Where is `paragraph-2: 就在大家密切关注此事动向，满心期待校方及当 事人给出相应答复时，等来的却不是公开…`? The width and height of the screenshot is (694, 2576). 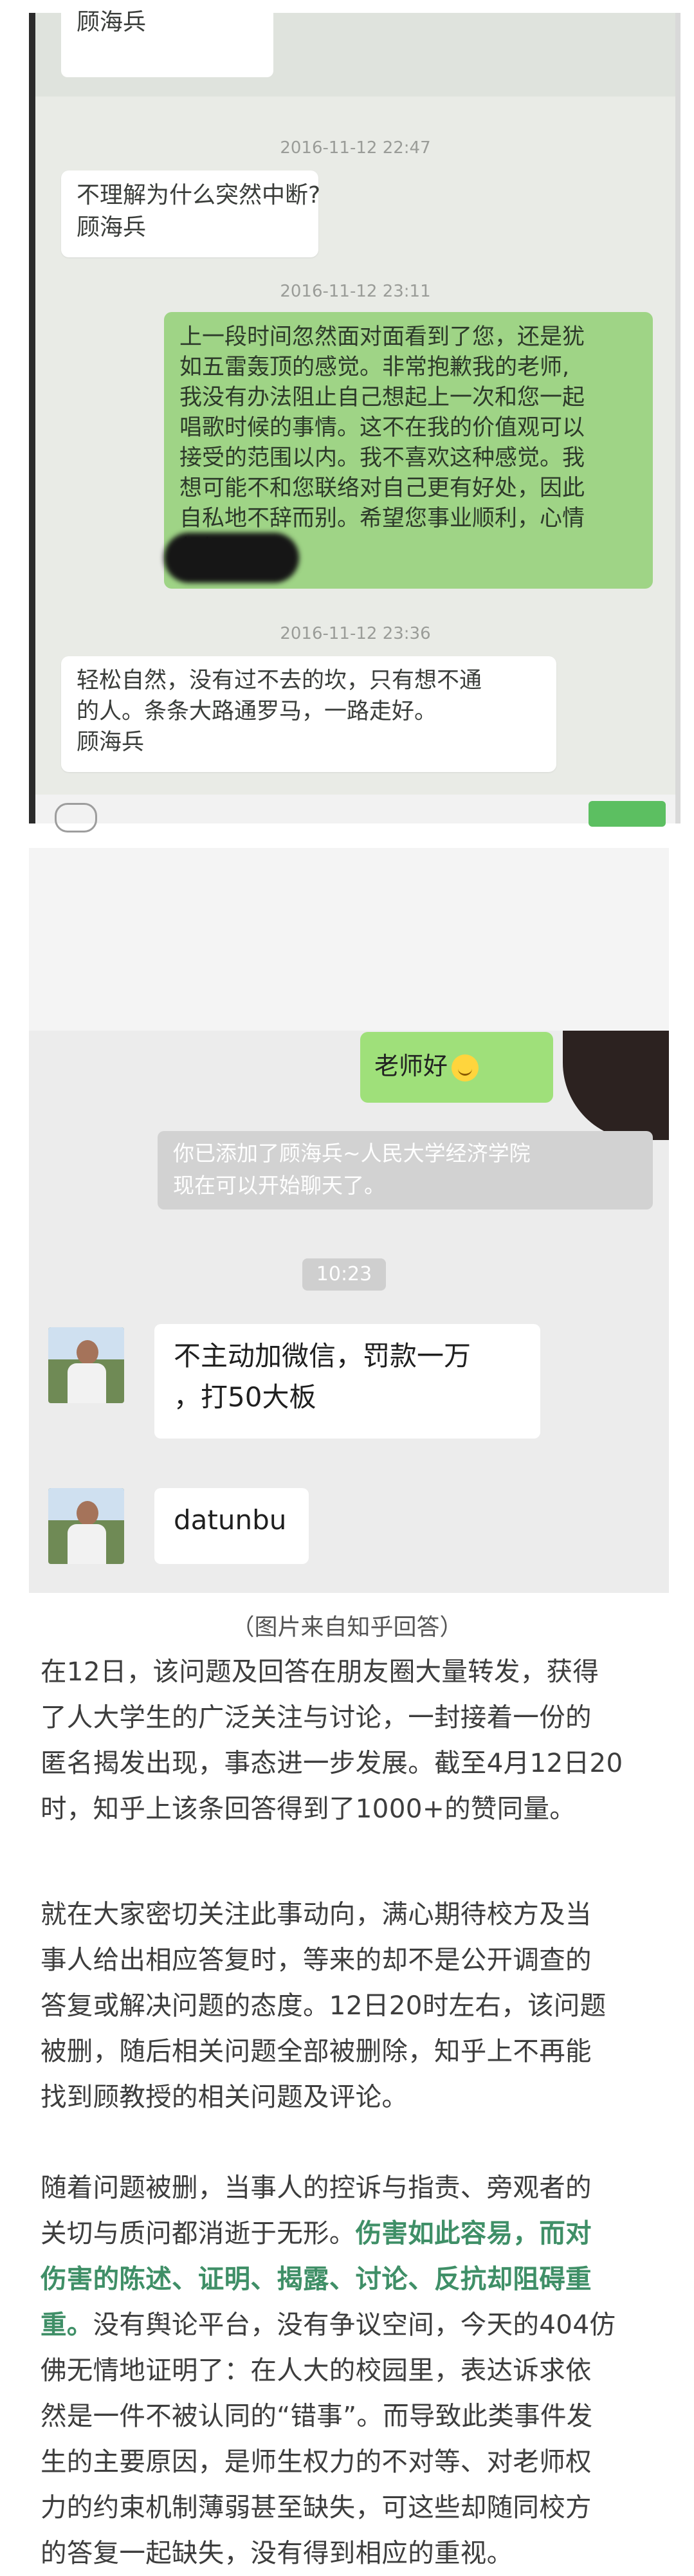 paragraph-2: 就在大家密切关注此事动向，满心期待校方及当 事人给出相应答复时，等来的却不是公开… is located at coordinates (324, 2005).